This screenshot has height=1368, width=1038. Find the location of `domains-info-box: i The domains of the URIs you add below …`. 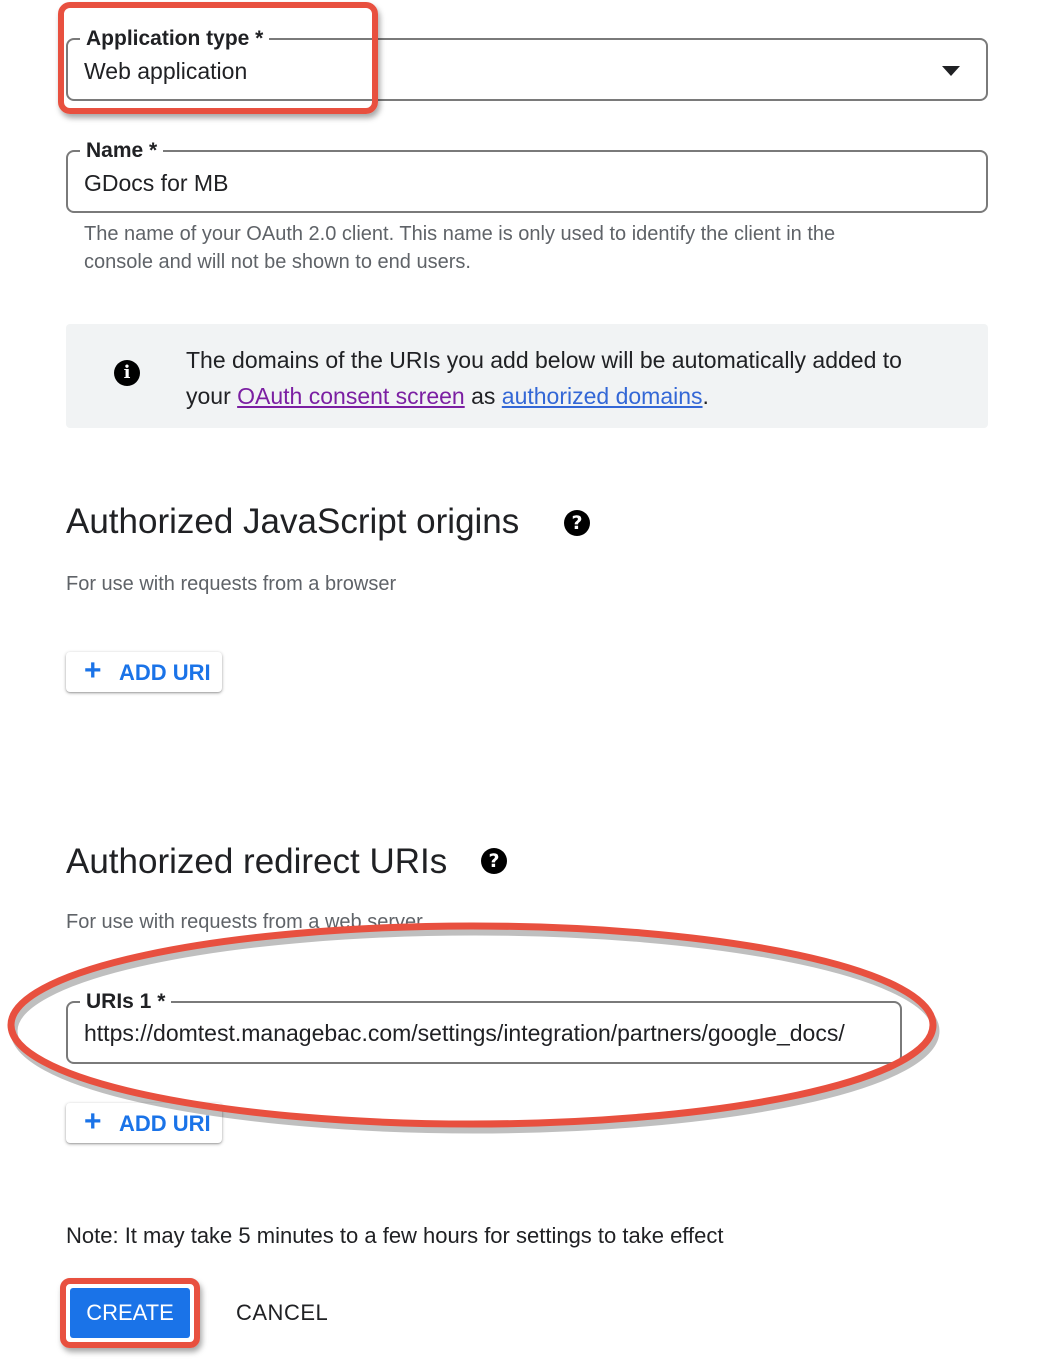

domains-info-box: i The domains of the URIs you add below … is located at coordinates (527, 376).